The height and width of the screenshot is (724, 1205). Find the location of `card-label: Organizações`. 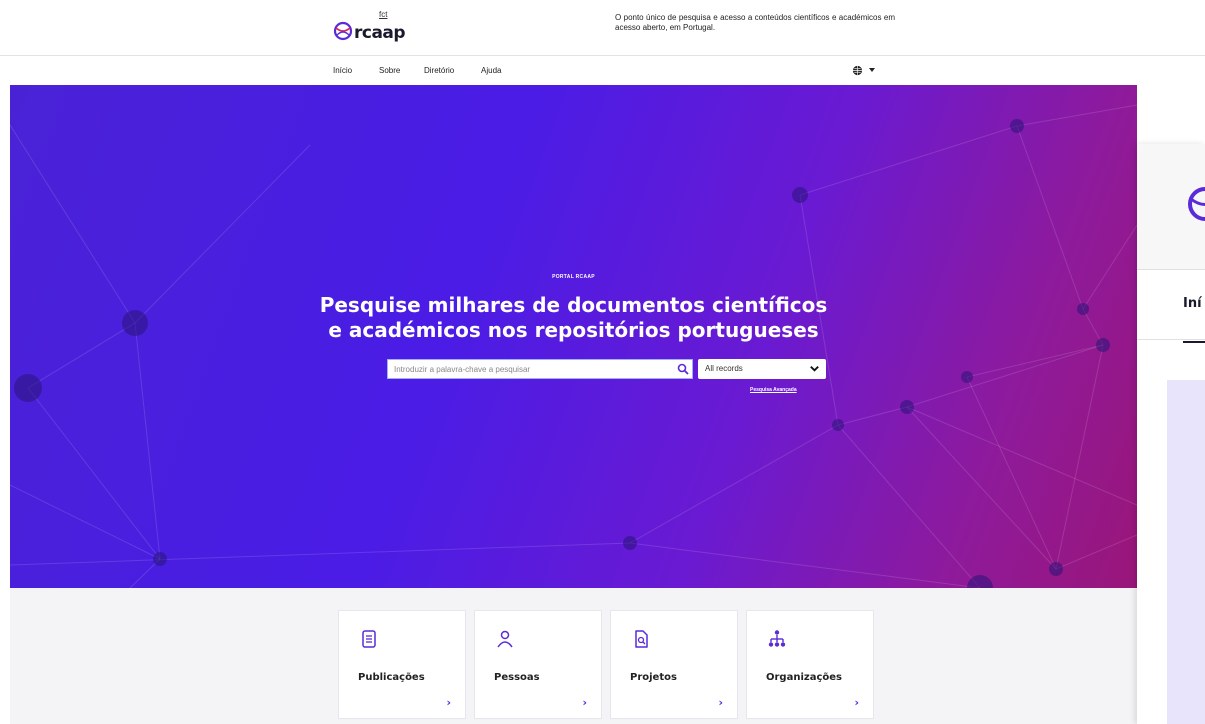

card-label: Organizações is located at coordinates (804, 677).